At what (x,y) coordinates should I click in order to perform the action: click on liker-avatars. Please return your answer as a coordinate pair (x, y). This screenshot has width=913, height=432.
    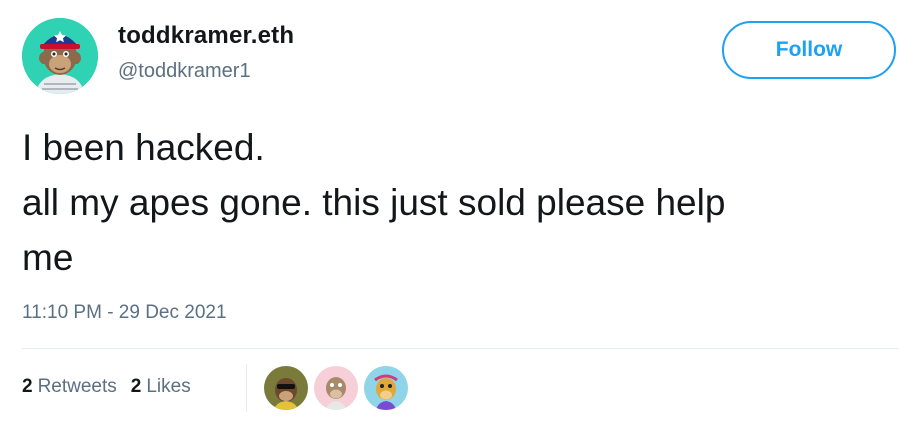
    Looking at the image, I should click on (339, 388).